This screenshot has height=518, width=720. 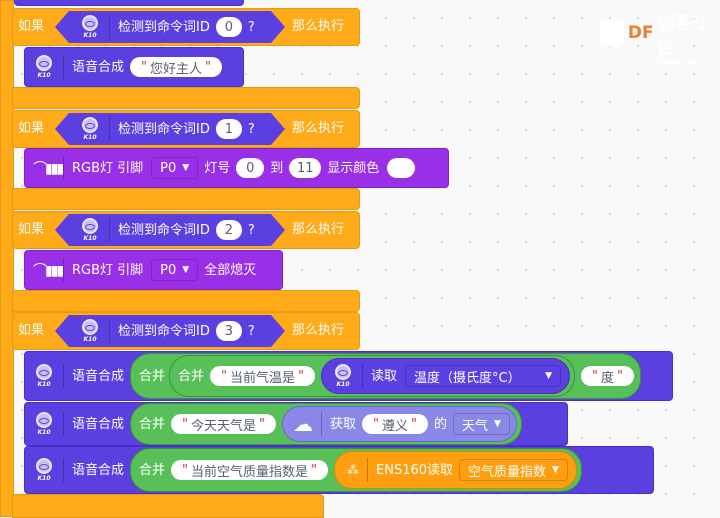 I want to click on dfrobot-watermark: DF 创客社区 mc.DFRobot.com.cn, so click(x=660, y=37).